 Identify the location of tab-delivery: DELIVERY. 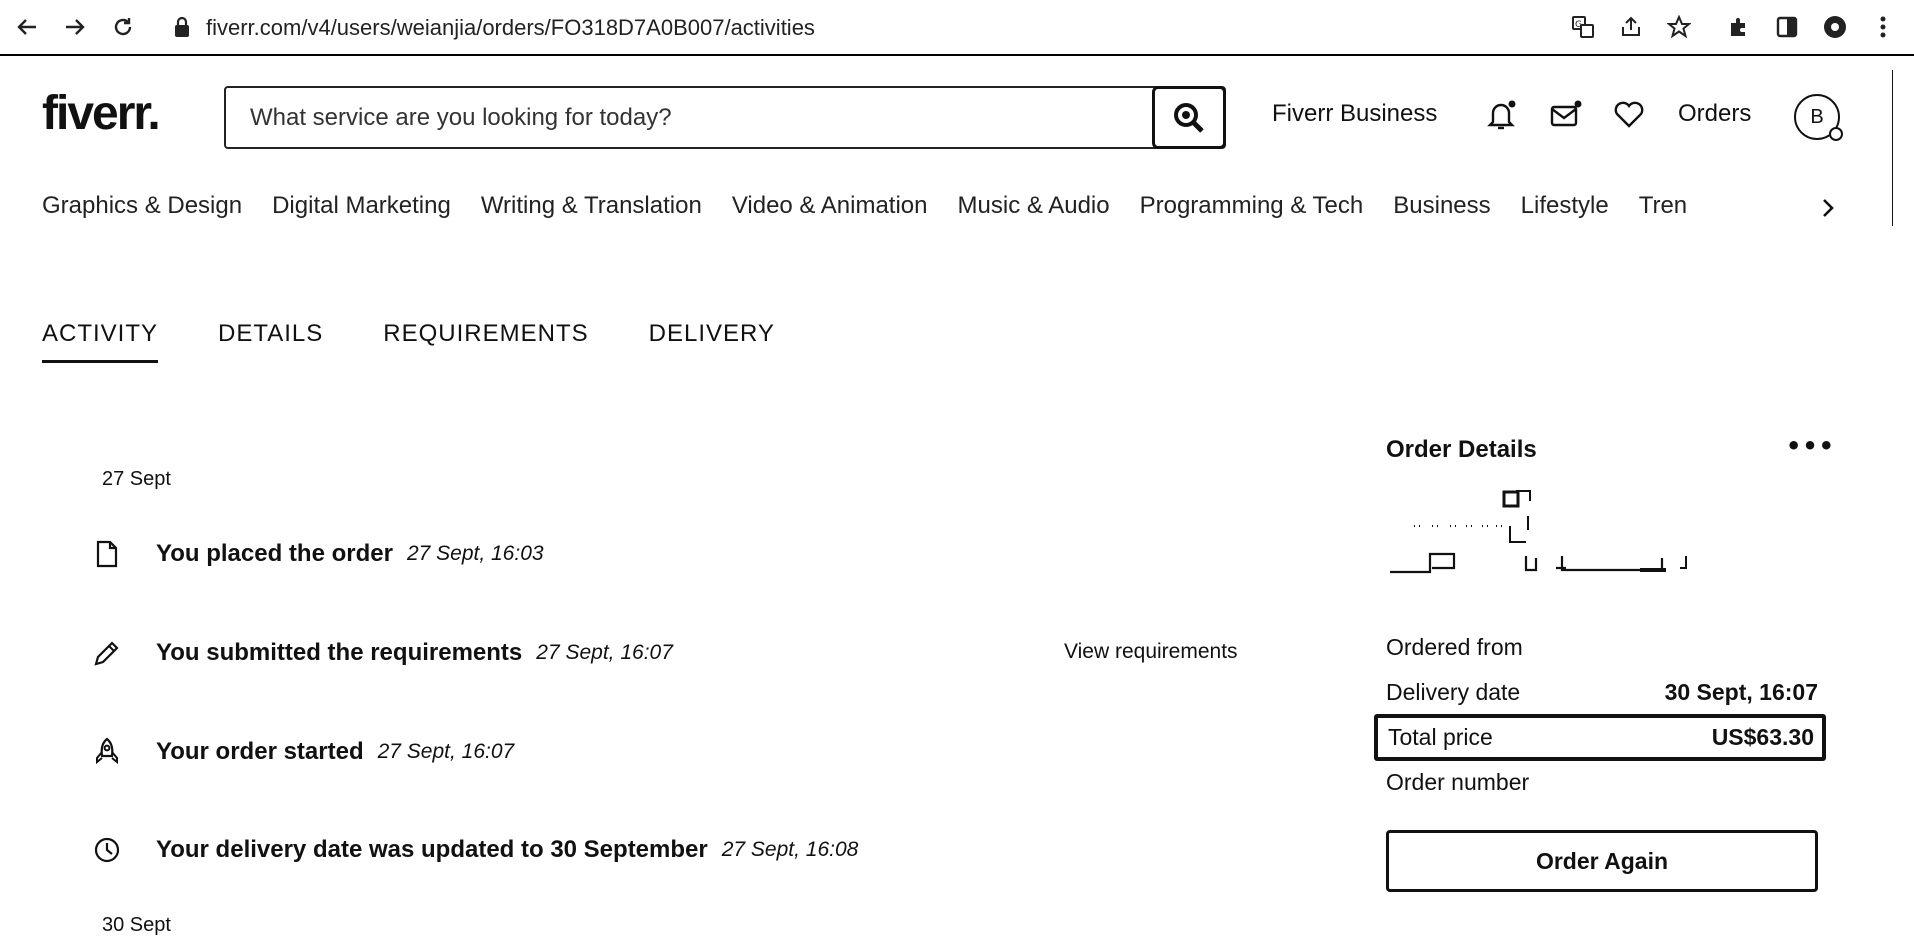
(712, 341).